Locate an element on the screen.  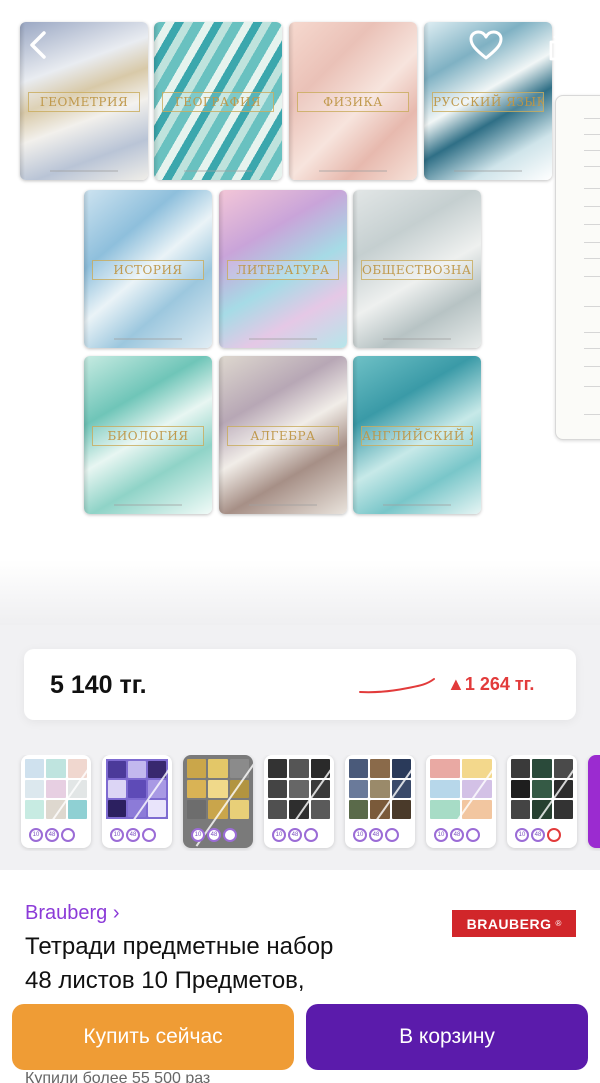
add-to-cart-button: В корзину is located at coordinates (447, 1037).